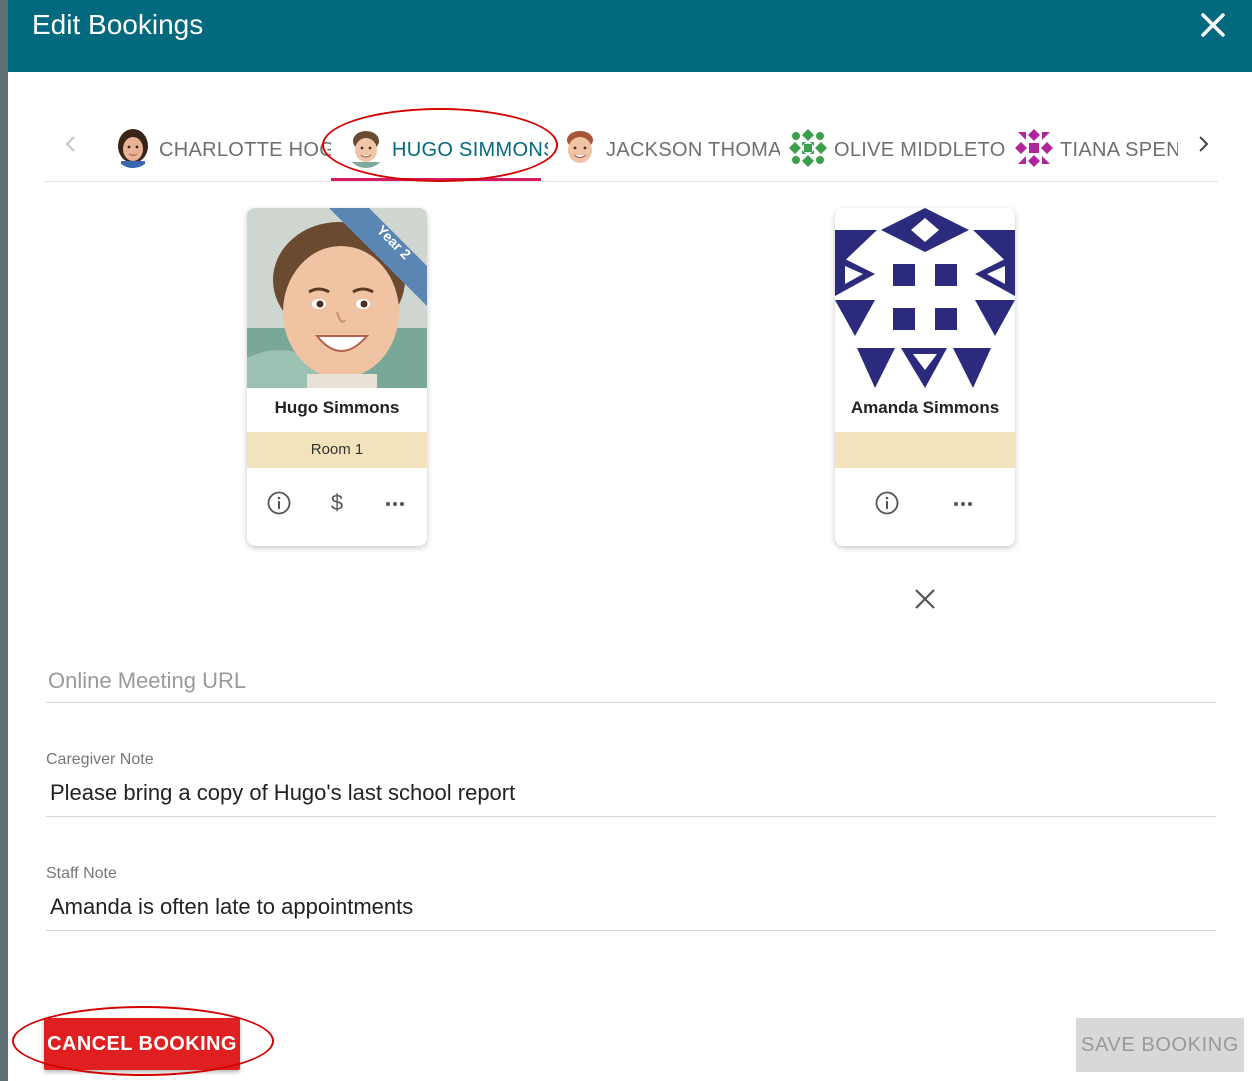 The image size is (1252, 1081). What do you see at coordinates (693, 150) in the screenshot?
I see `tab-label: JACKSON THOMAS` at bounding box center [693, 150].